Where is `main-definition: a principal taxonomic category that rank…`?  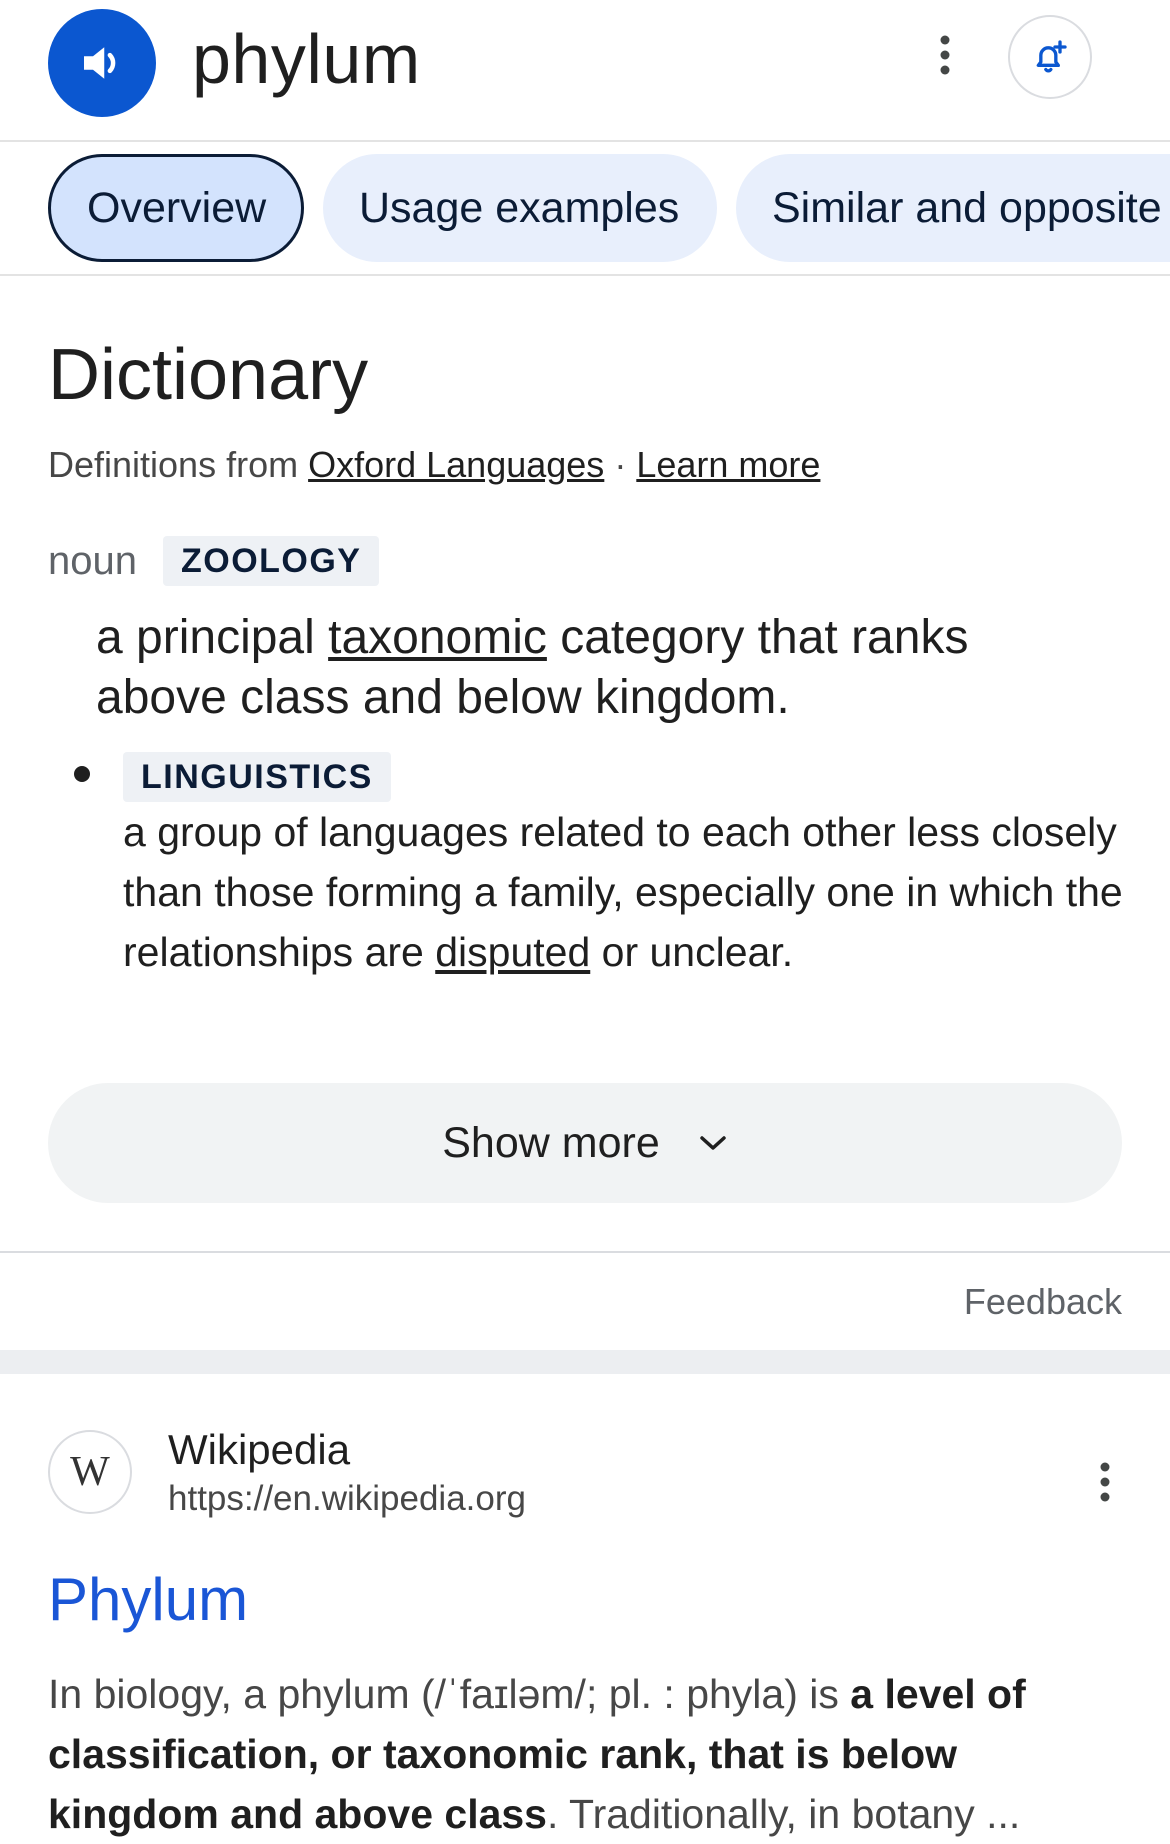
main-definition: a principal taxonomic category that rank… is located at coordinates (596, 668).